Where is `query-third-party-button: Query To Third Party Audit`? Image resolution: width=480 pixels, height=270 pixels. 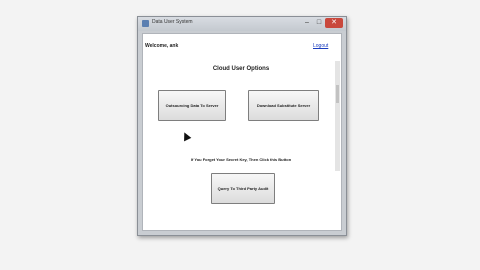
query-third-party-button: Query To Third Party Audit is located at coordinates (243, 188).